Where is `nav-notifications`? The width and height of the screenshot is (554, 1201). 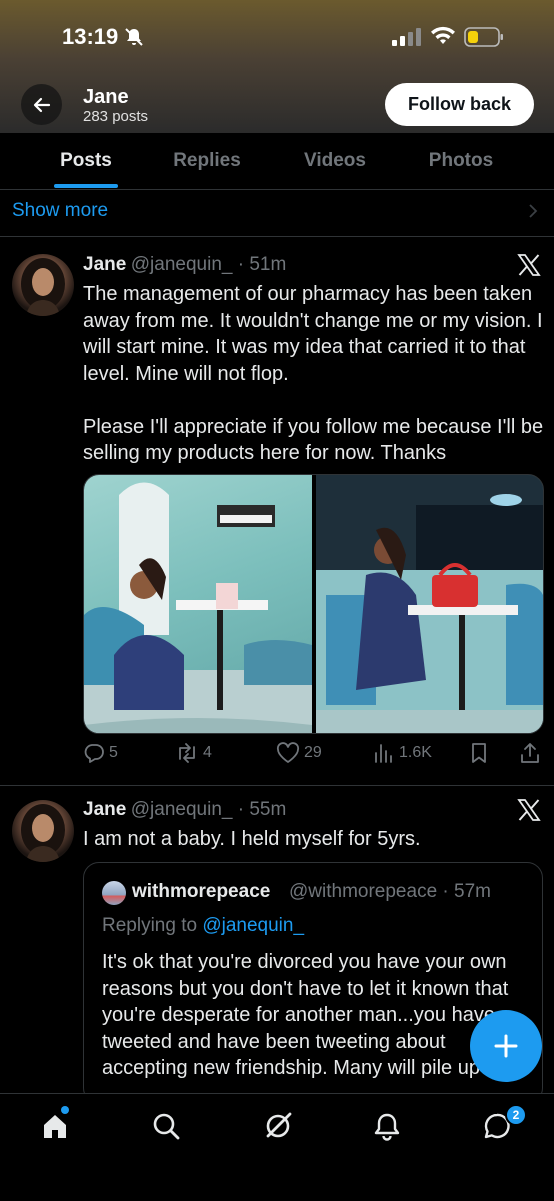 nav-notifications is located at coordinates (387, 1126).